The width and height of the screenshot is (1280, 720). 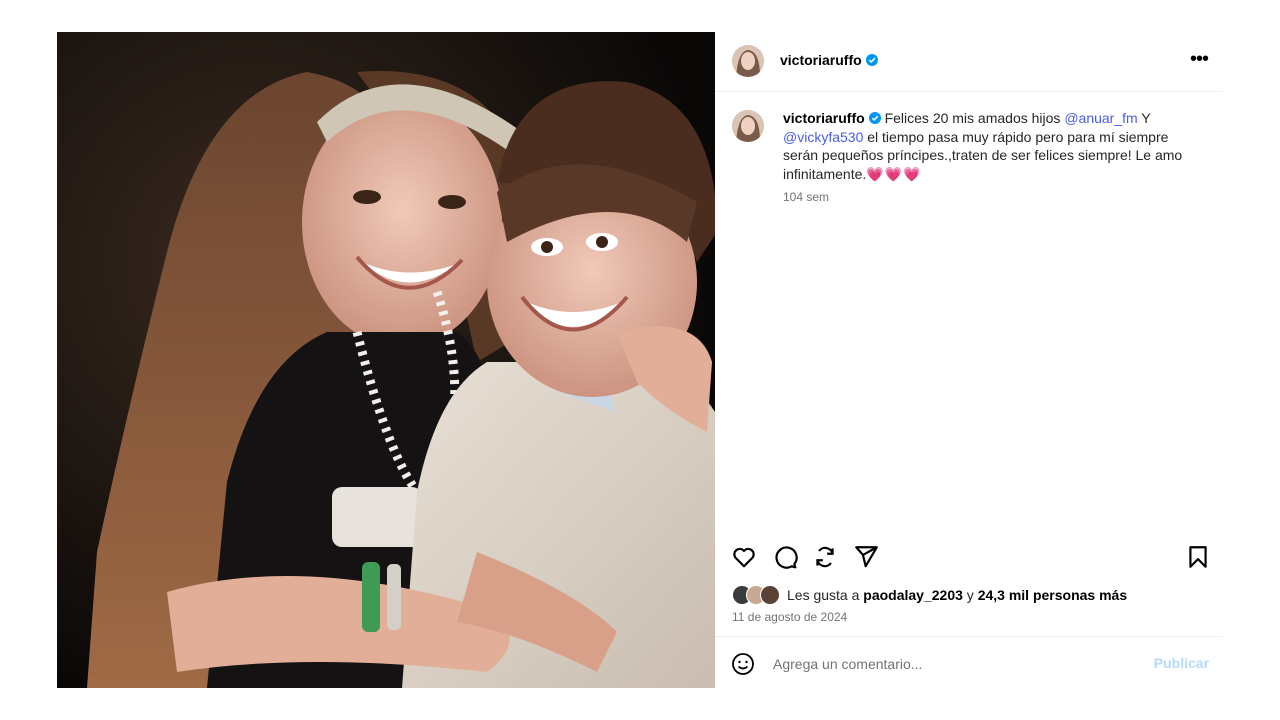 I want to click on caption-body-1: Felices 20 mis amados hijos, so click(x=974, y=118).